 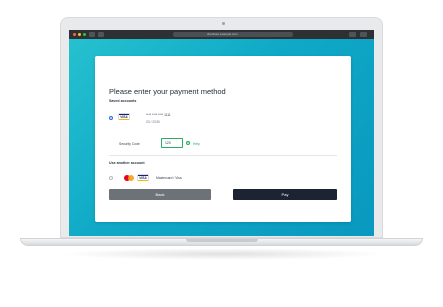 I want to click on camera-dot, so click(x=223, y=23).